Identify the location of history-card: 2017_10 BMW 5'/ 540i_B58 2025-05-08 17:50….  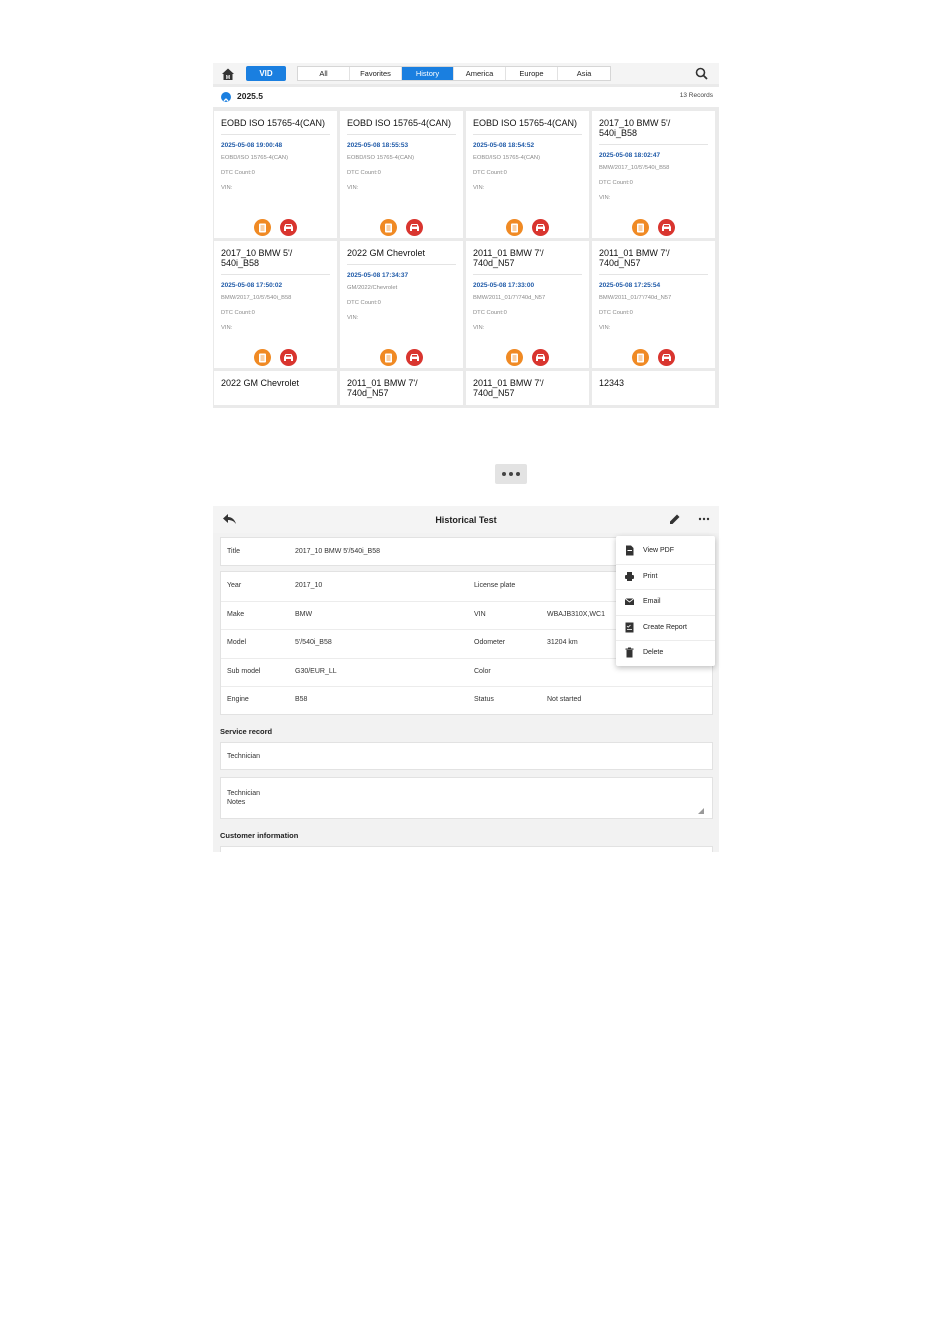
(275, 304).